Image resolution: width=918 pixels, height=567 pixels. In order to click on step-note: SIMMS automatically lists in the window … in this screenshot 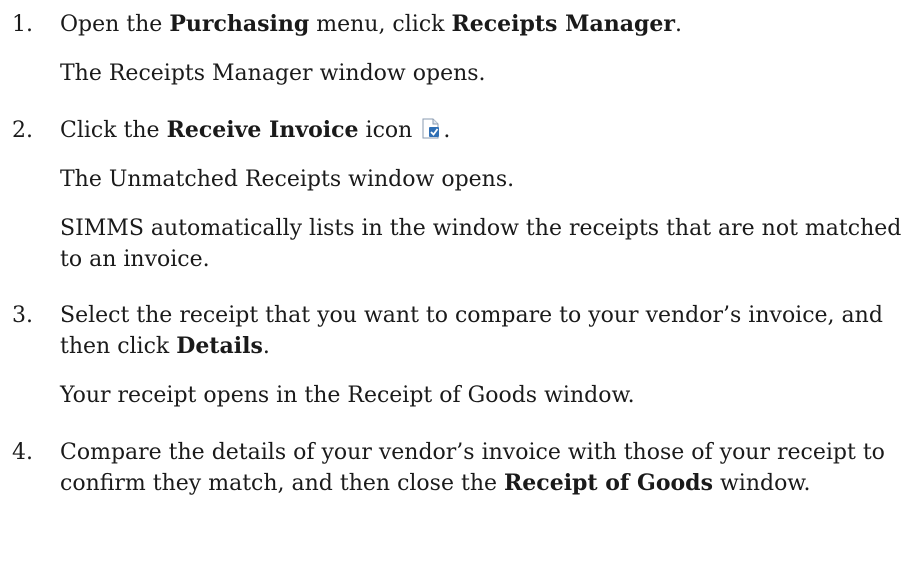, I will do `click(481, 244)`.